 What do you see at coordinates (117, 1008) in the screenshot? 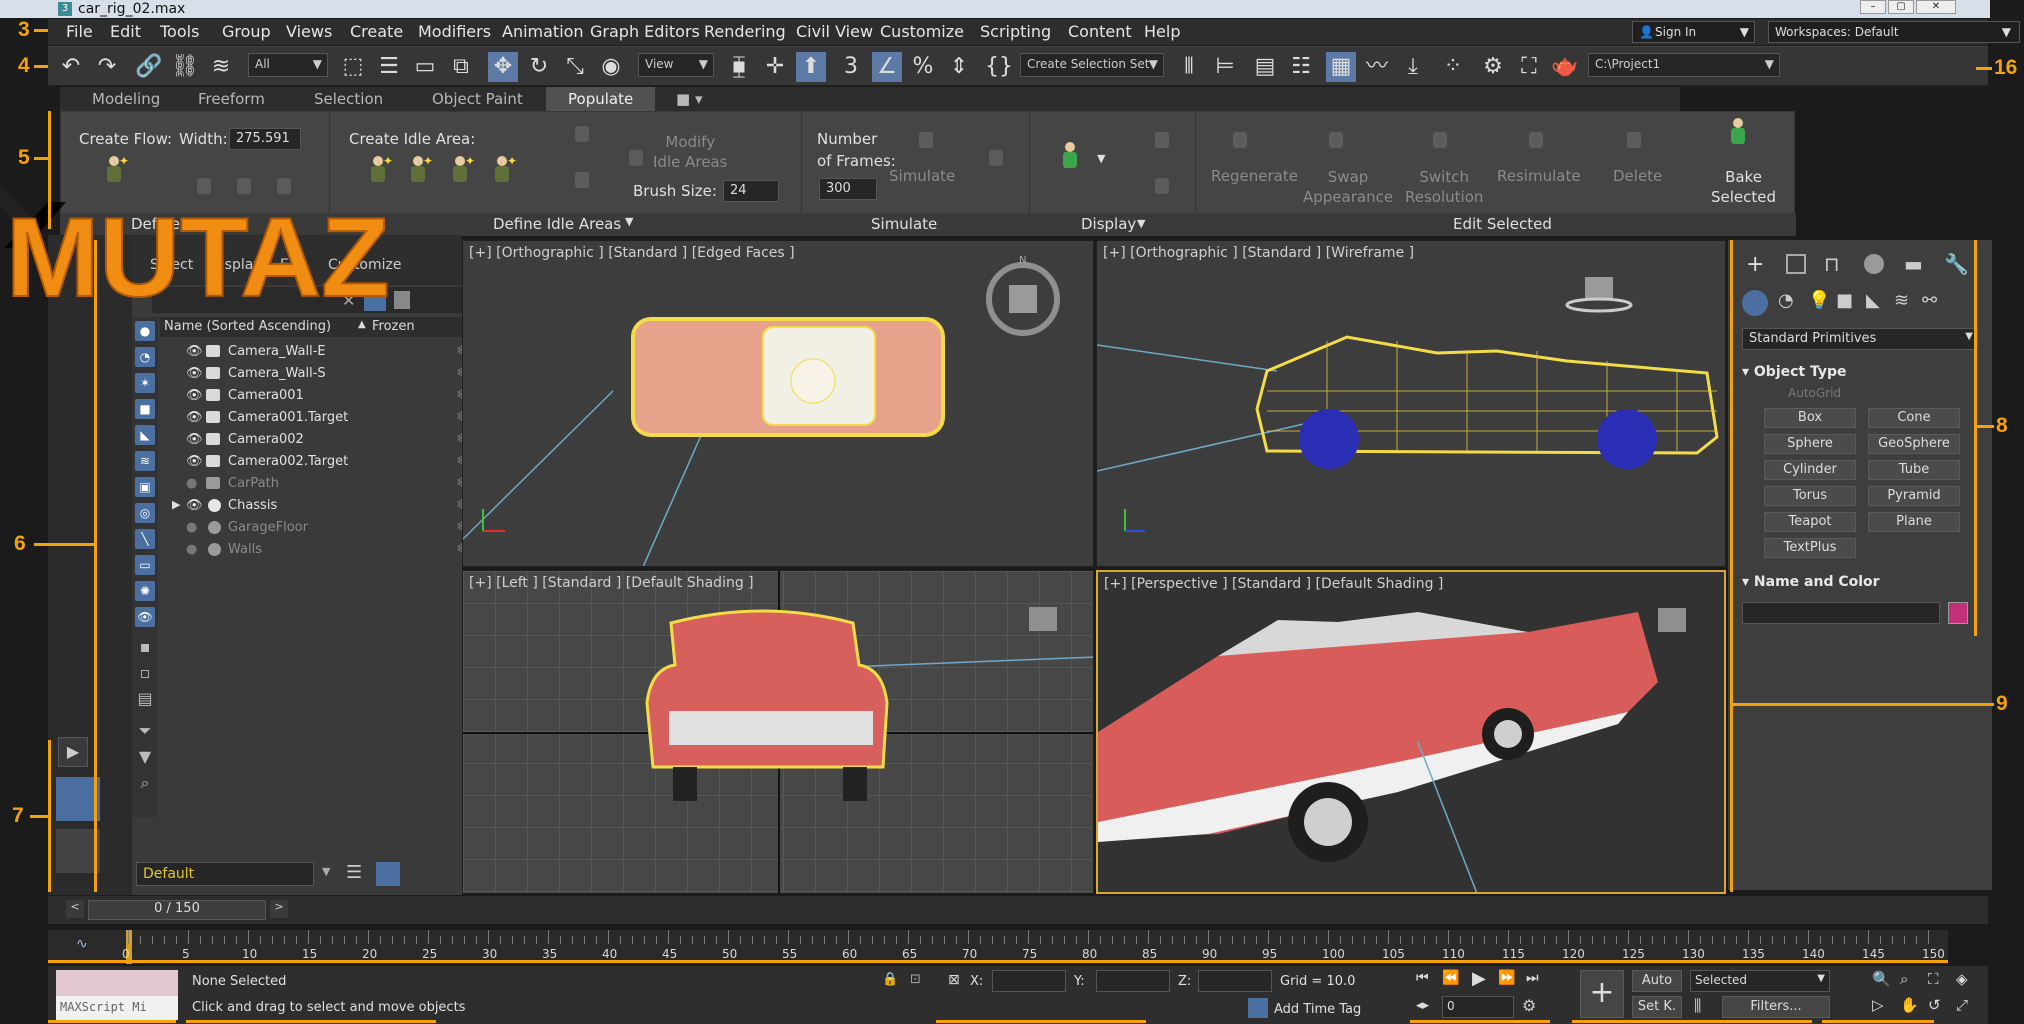
I see `maxscript-mini-listener: MAXScript Mi` at bounding box center [117, 1008].